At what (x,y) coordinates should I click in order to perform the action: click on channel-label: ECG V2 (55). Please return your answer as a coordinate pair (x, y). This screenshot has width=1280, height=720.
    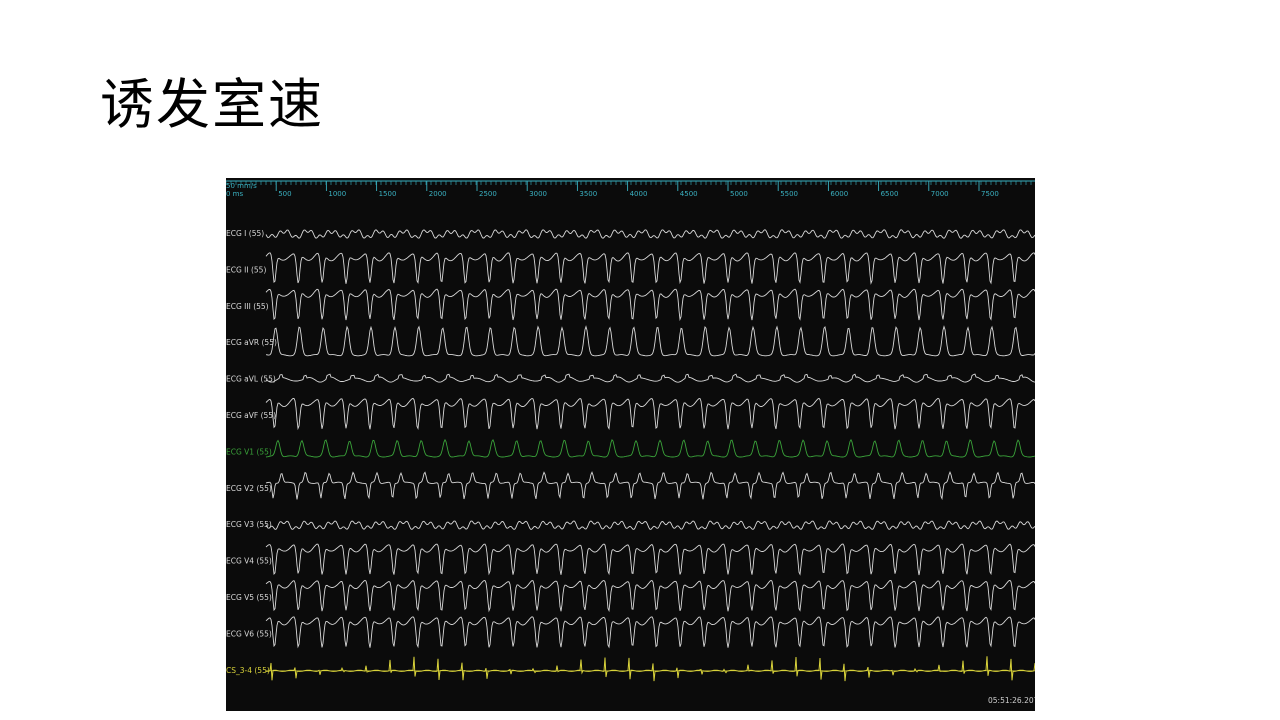
    Looking at the image, I should click on (249, 488).